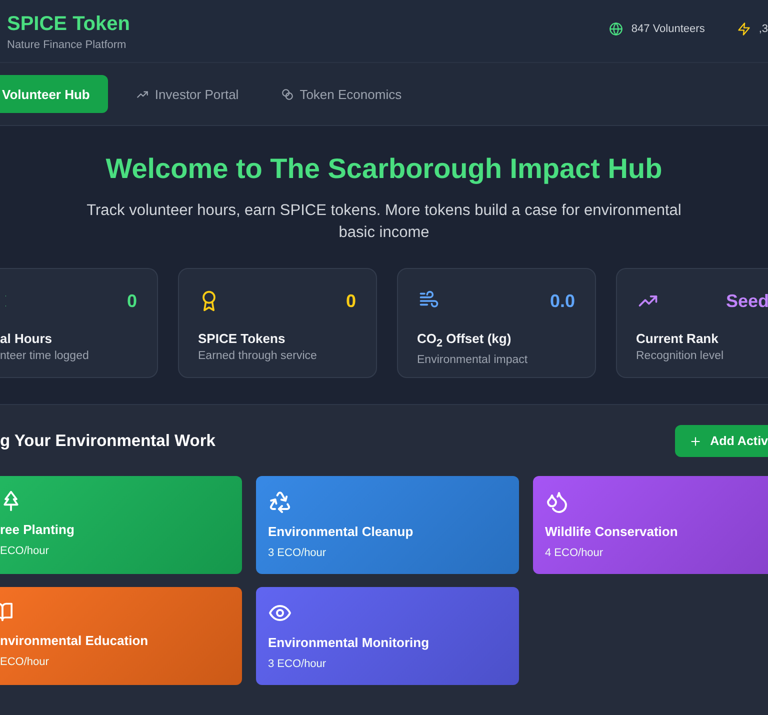  What do you see at coordinates (54, 94) in the screenshot?
I see `nav-tab: Volunteer Hub` at bounding box center [54, 94].